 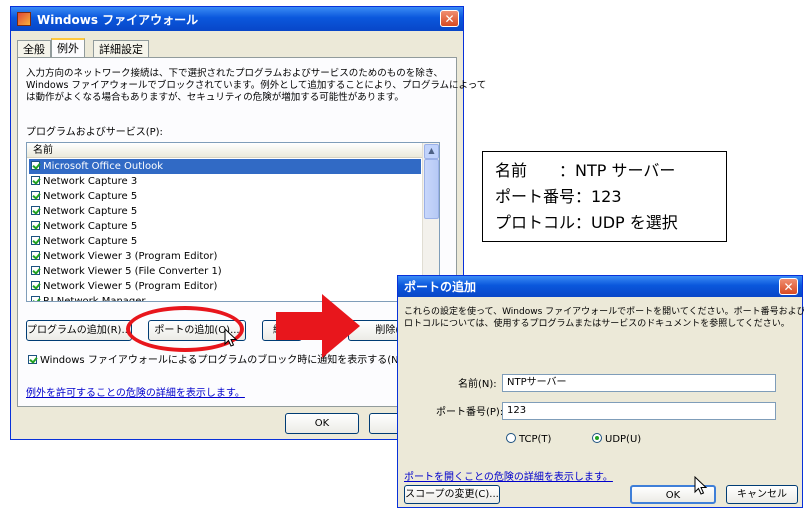 I want to click on column-header-name: 名前, so click(x=225, y=150).